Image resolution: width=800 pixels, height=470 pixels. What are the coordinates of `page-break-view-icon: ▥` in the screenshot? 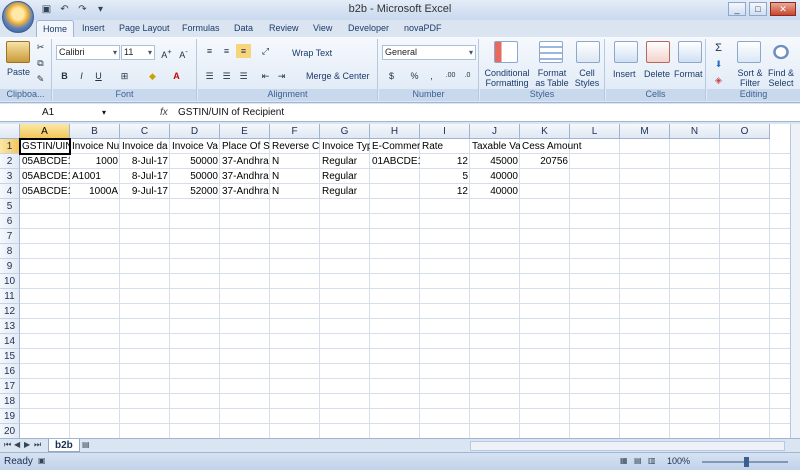 It's located at (652, 460).